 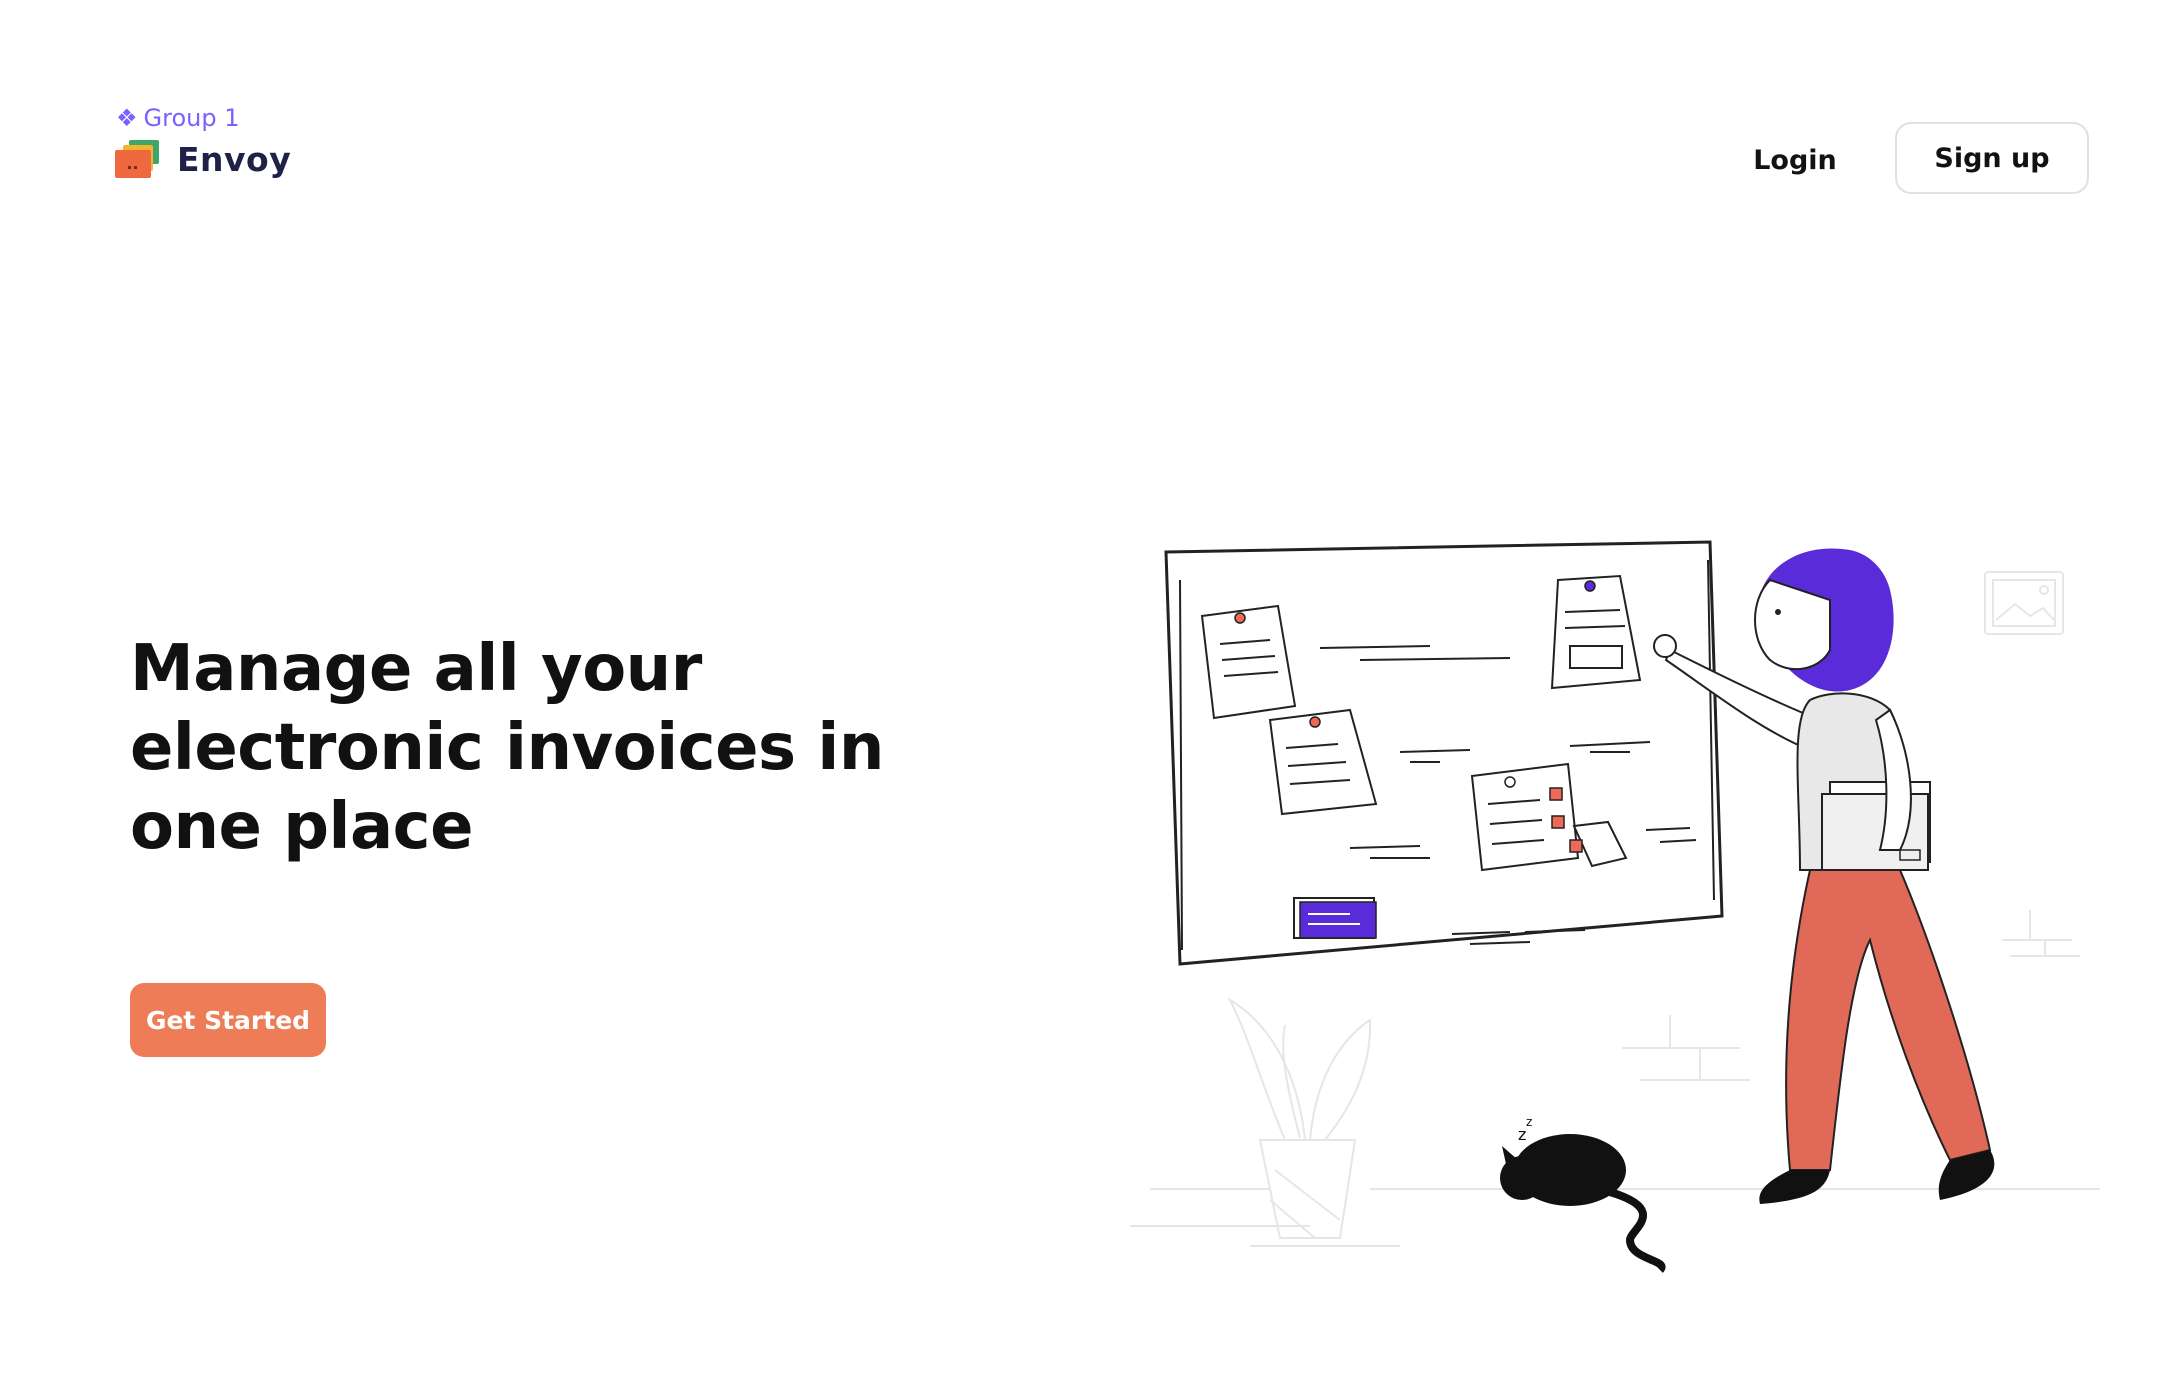 I want to click on frame-tag: ❖ Group 1, so click(x=177, y=118).